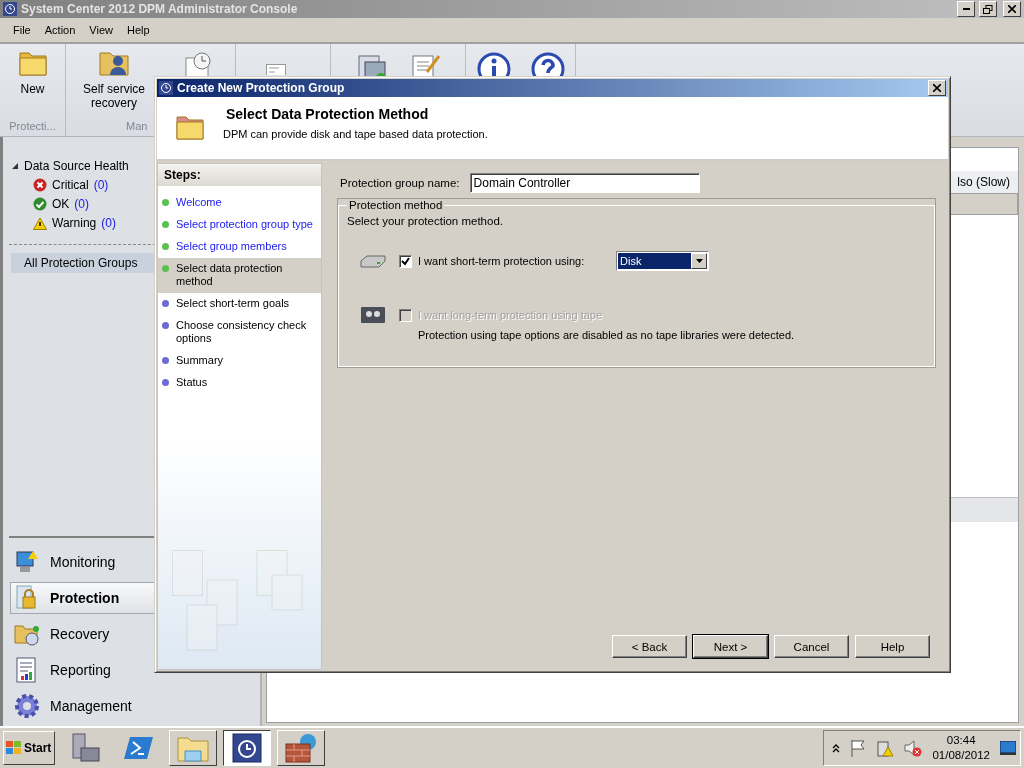 The image size is (1024, 768). What do you see at coordinates (396, 205) in the screenshot?
I see `group-title: Protection method` at bounding box center [396, 205].